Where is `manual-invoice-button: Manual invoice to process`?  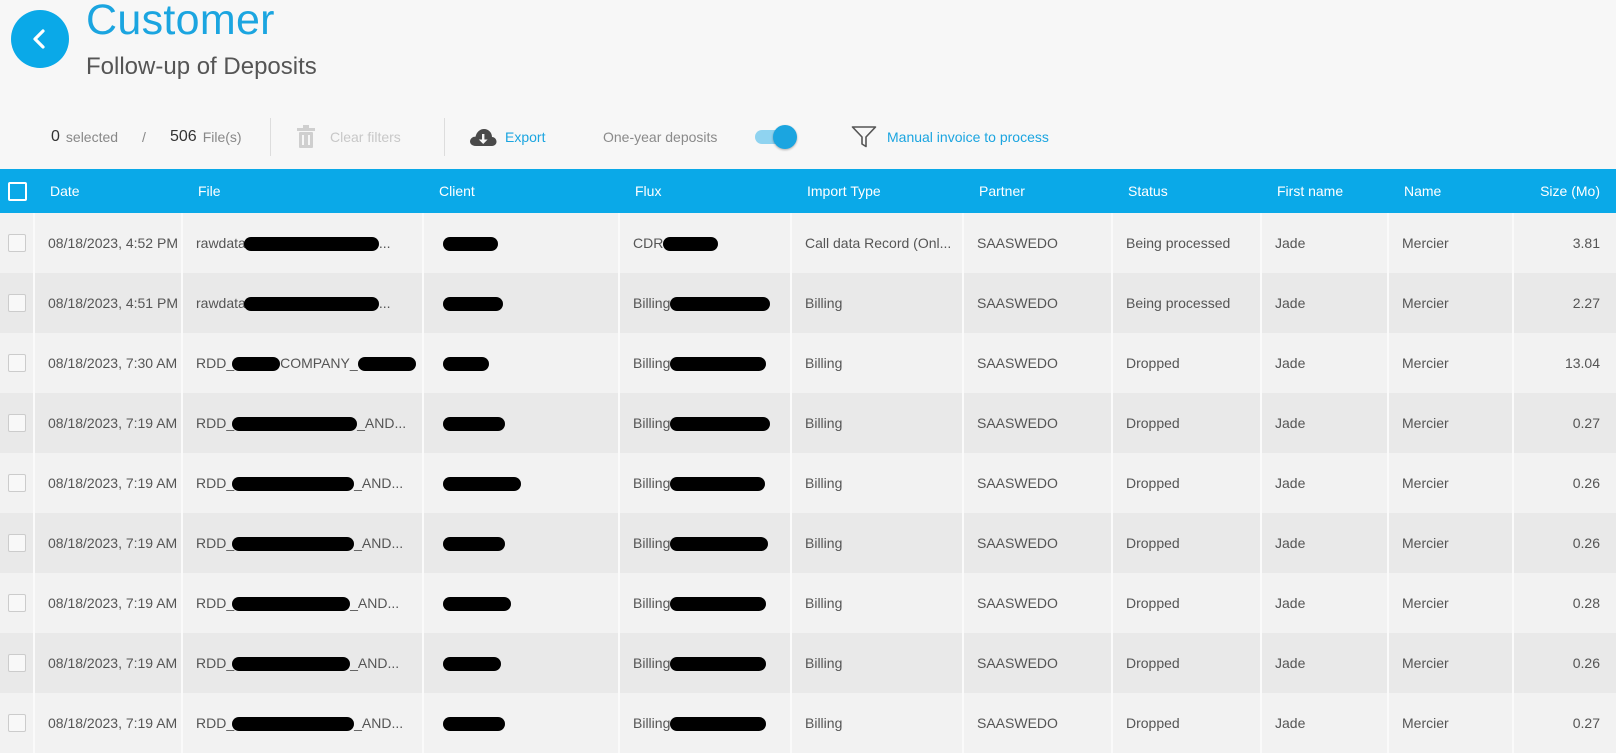 manual-invoice-button: Manual invoice to process is located at coordinates (950, 137).